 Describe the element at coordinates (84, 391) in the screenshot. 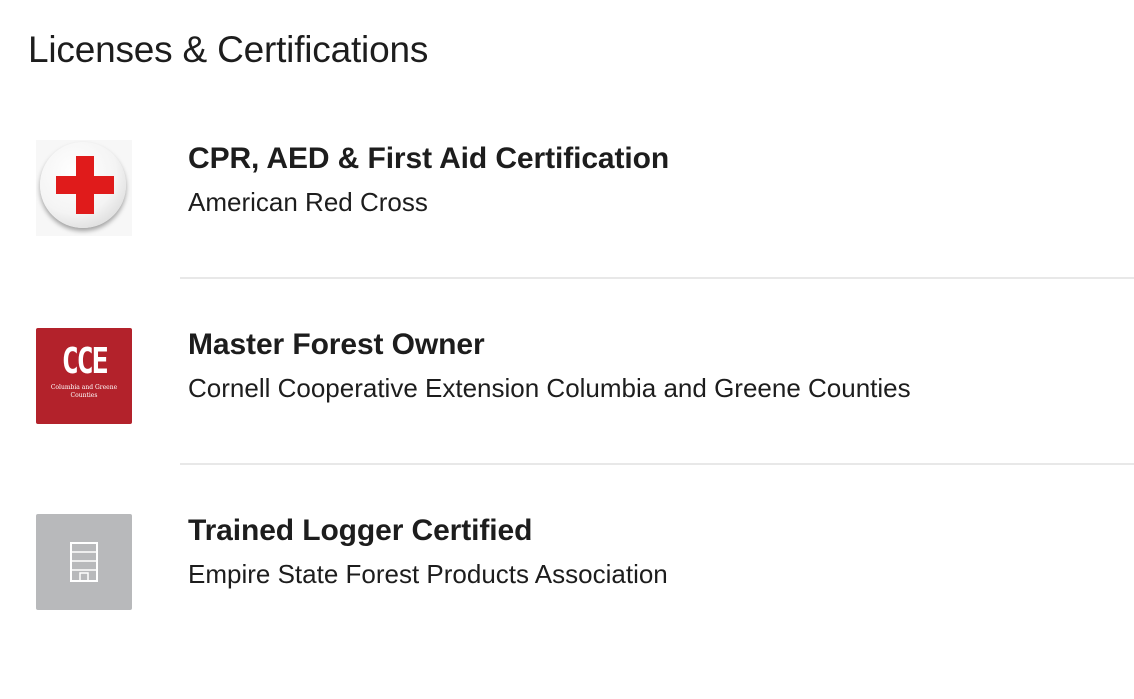

I see `cce-logo-subtext: Columbia and Greene Counties` at that location.